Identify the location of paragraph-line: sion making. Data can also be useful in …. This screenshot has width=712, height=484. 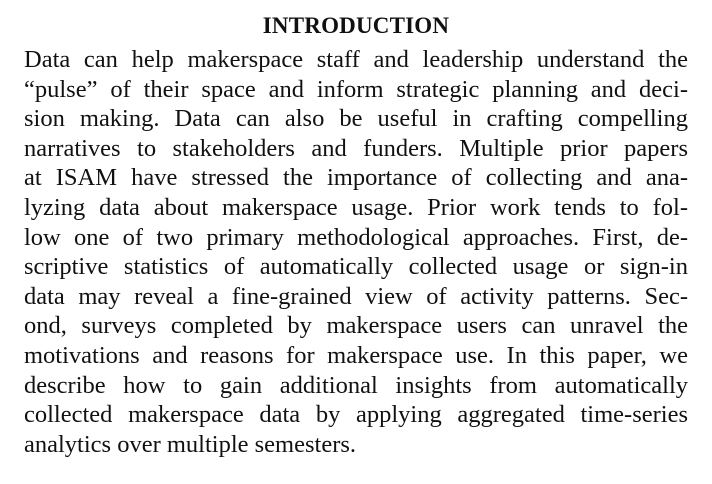
(356, 119).